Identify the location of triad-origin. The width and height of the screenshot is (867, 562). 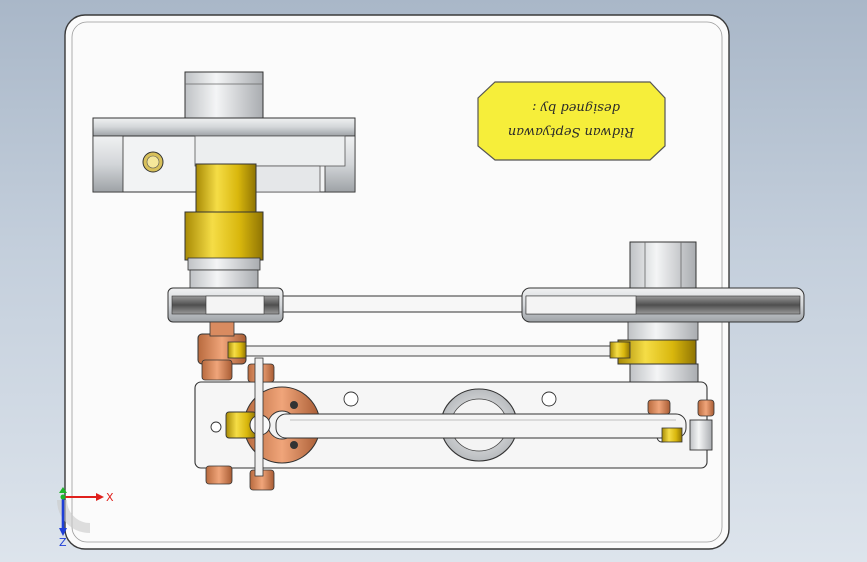
(63, 497).